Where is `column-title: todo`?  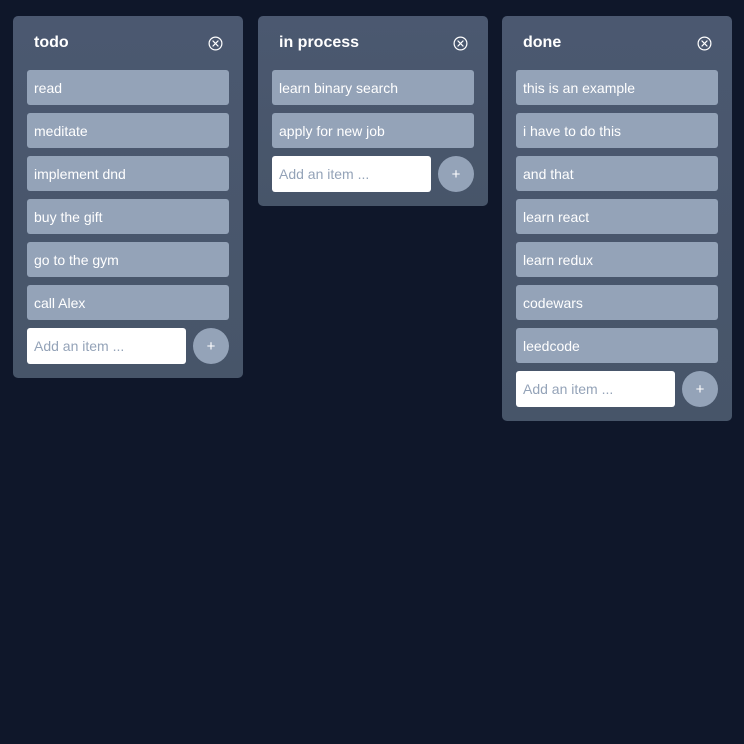
column-title: todo is located at coordinates (51, 42).